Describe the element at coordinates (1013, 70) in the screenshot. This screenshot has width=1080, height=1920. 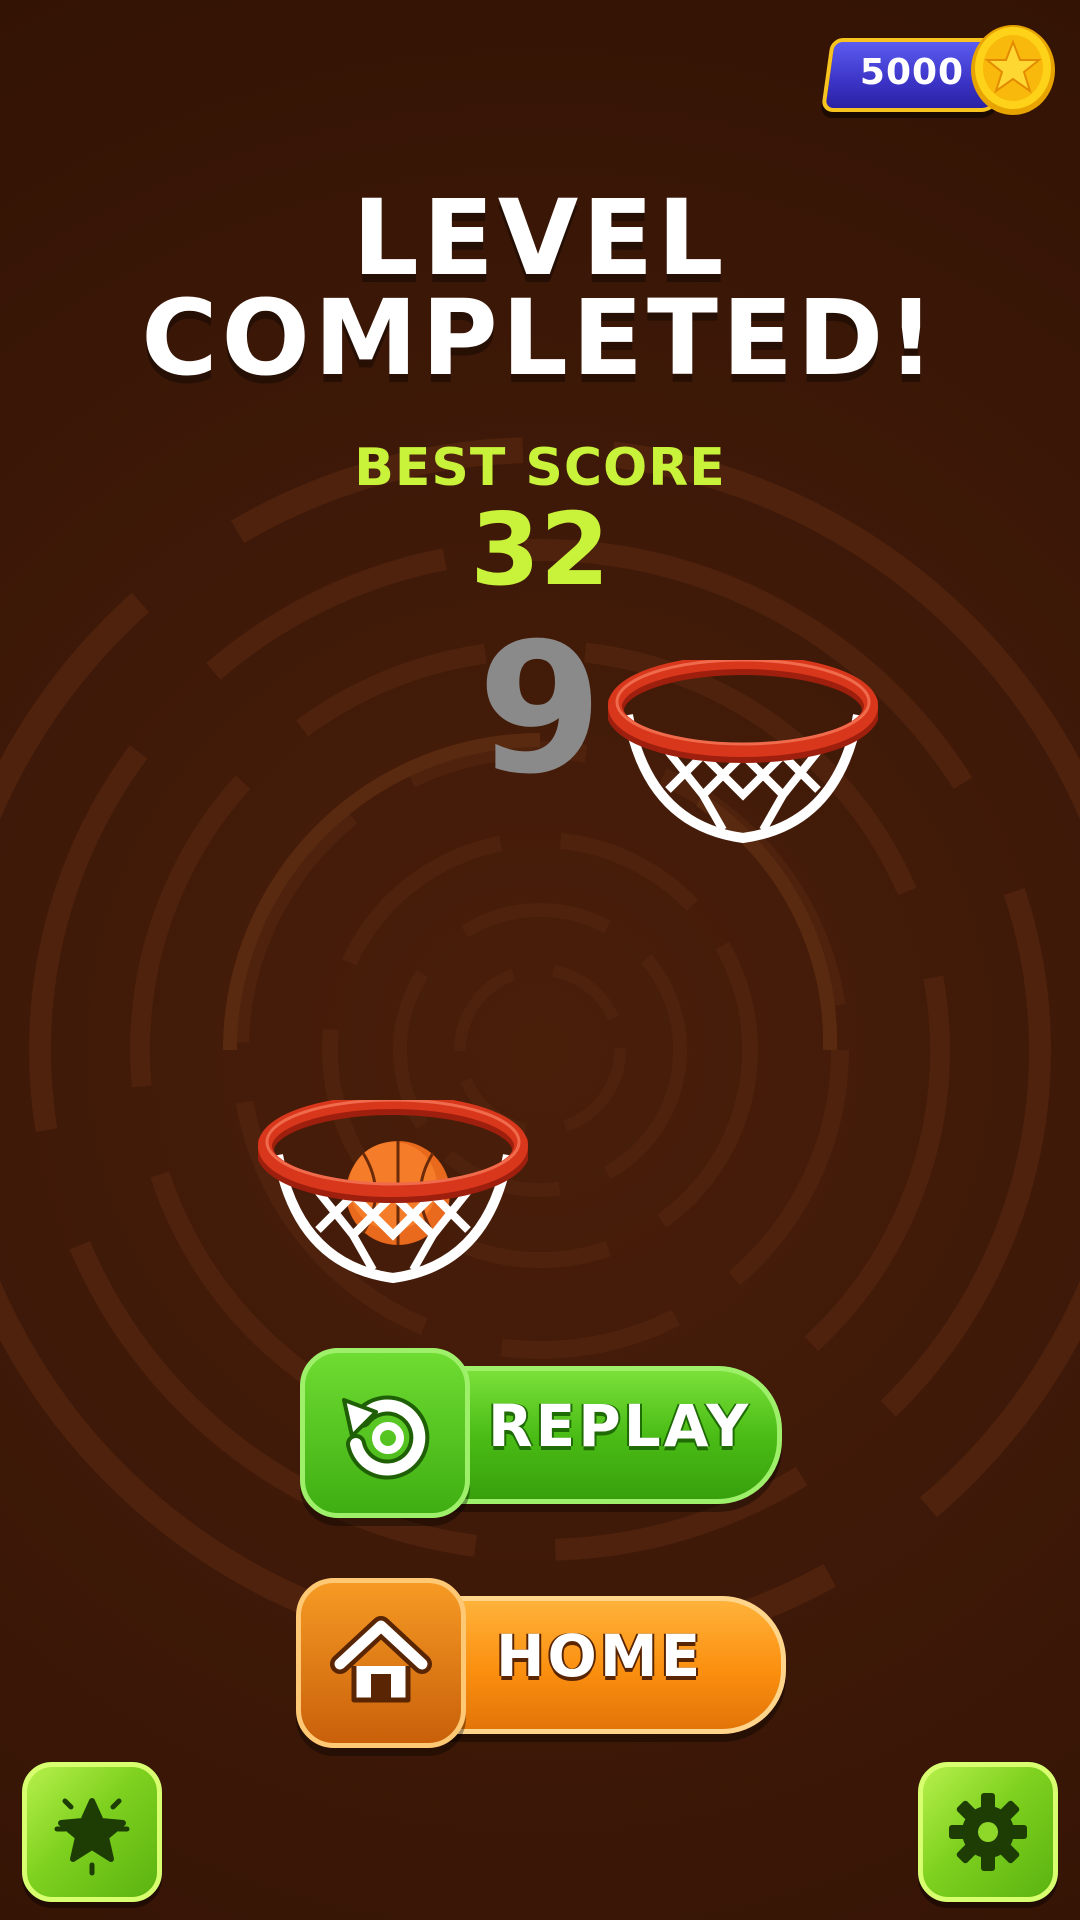
I see `star-coin-icon` at that location.